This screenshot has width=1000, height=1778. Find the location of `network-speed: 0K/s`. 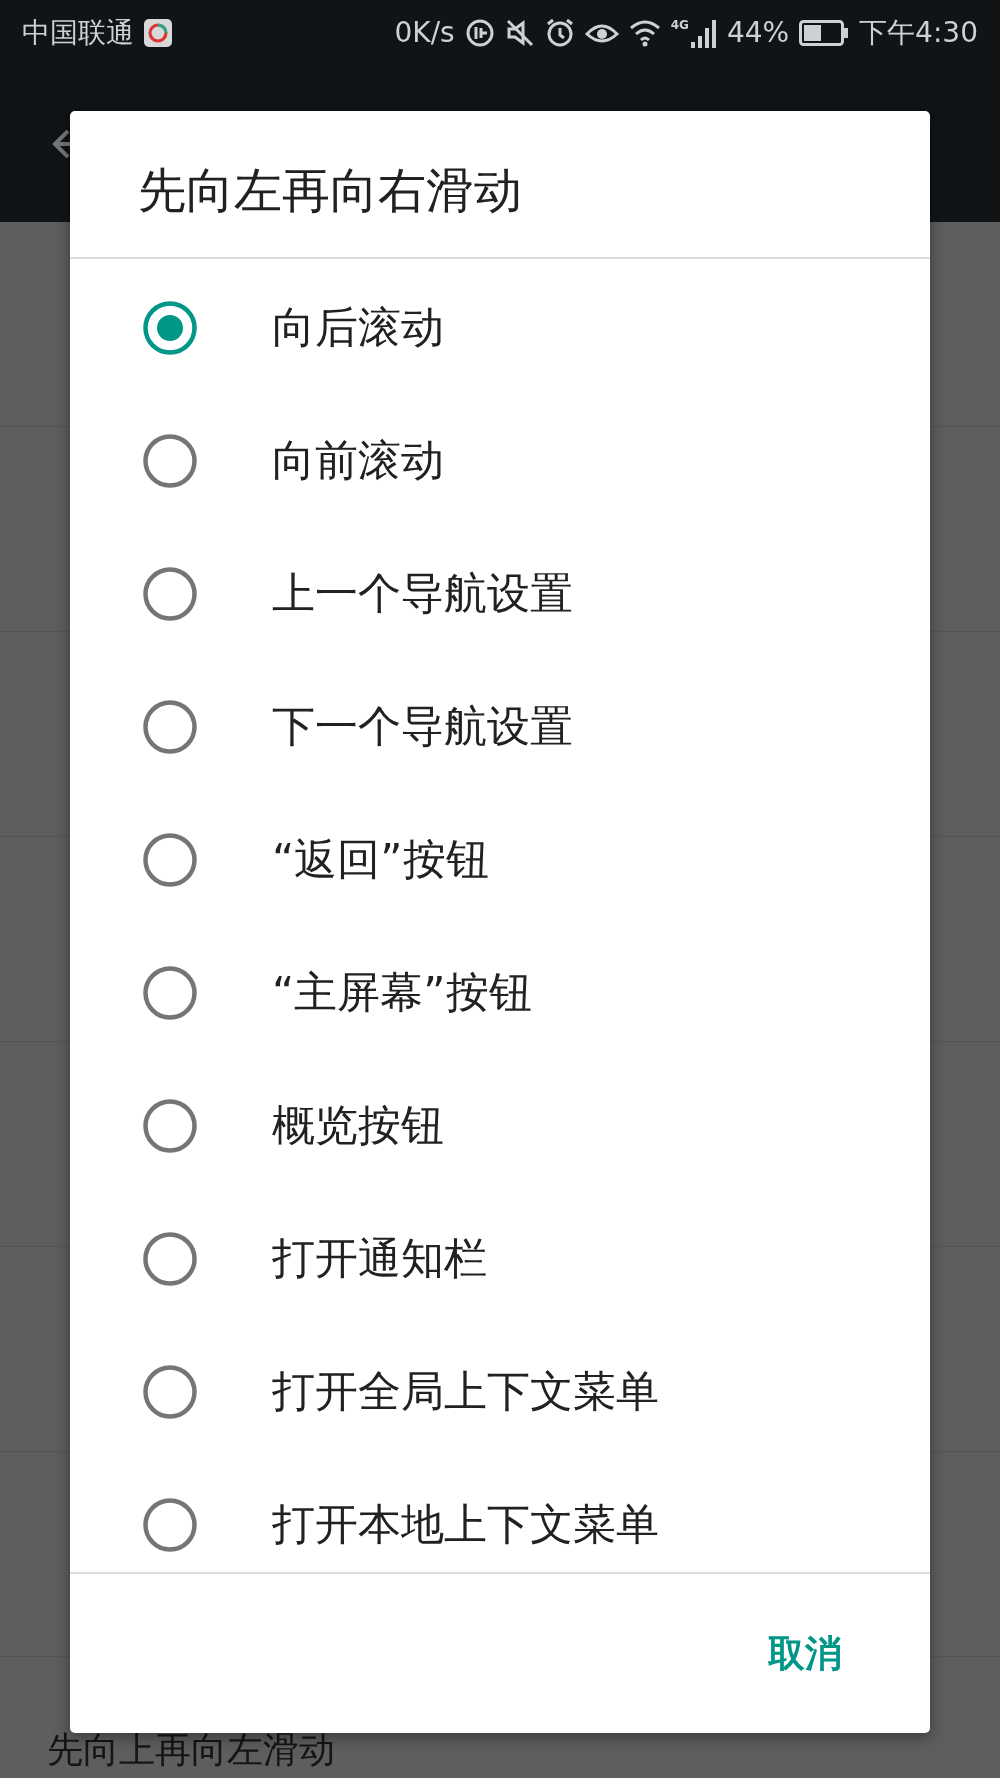

network-speed: 0K/s is located at coordinates (424, 32).